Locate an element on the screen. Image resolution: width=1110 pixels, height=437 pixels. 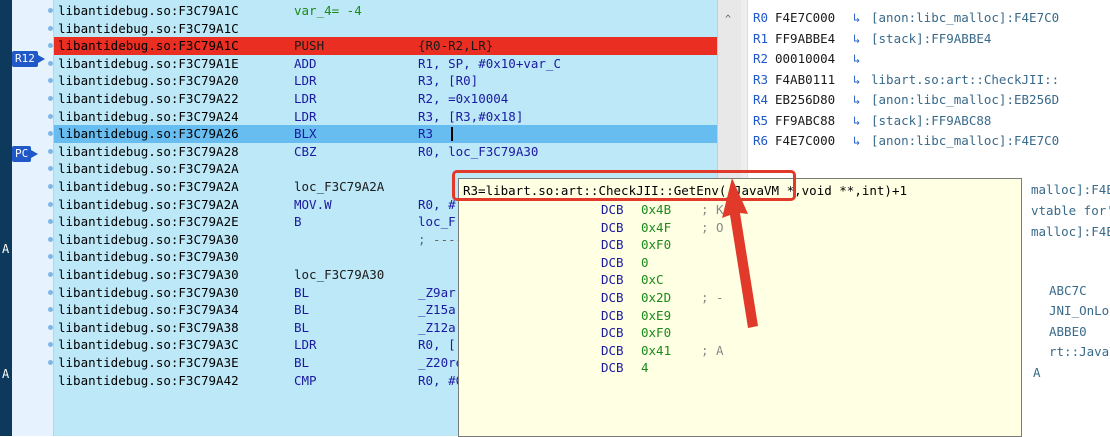
disasm-address: libantidebug.so:F3C79A42 is located at coordinates (148, 380).